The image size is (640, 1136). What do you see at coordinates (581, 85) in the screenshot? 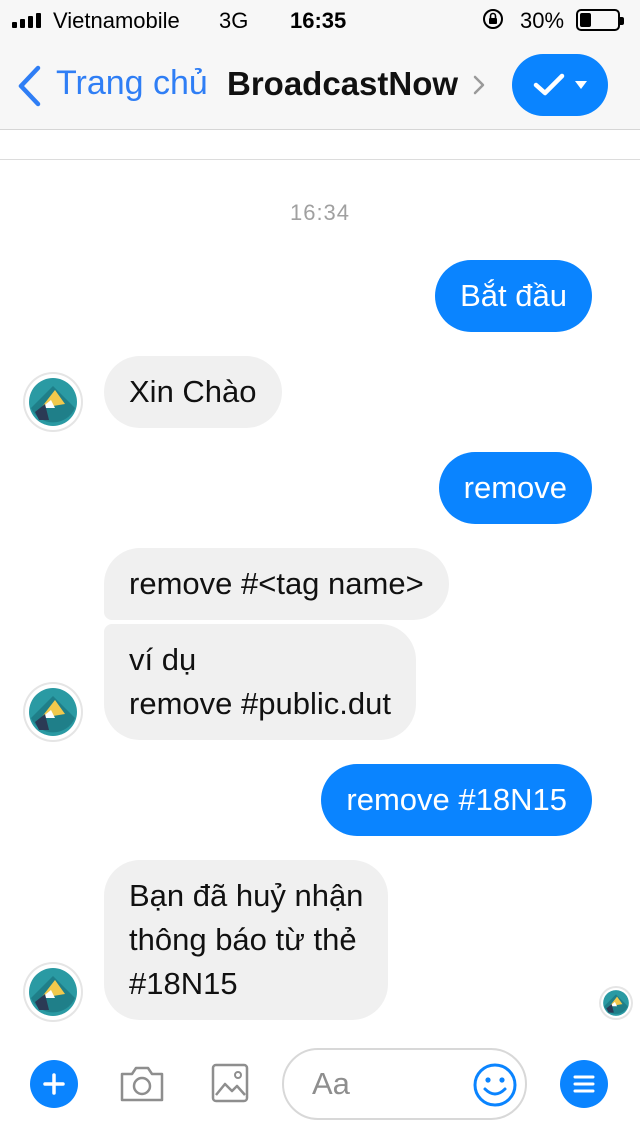
I see `caret-down-icon` at bounding box center [581, 85].